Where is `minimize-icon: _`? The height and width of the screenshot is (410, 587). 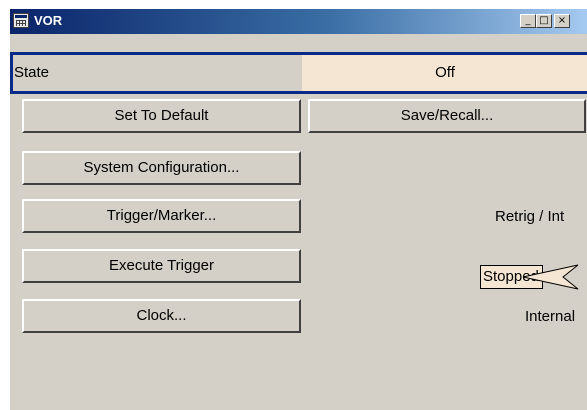 minimize-icon: _ is located at coordinates (528, 20).